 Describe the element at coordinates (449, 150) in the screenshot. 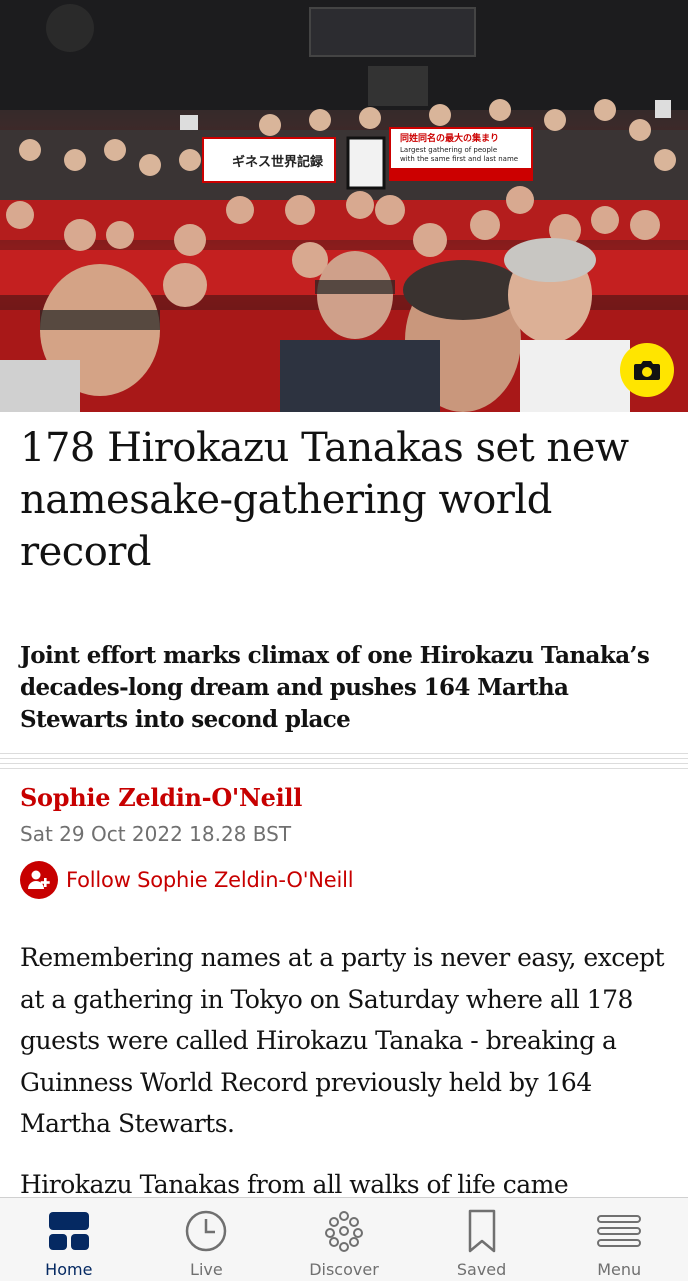

I see `record-banner-line1: Largest gathering of people` at that location.